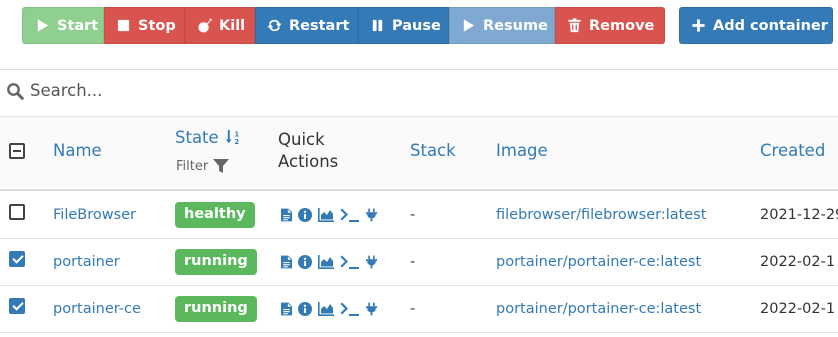 Image resolution: width=838 pixels, height=337 pixels. I want to click on sort-numeric-icon: 1 2, so click(232, 137).